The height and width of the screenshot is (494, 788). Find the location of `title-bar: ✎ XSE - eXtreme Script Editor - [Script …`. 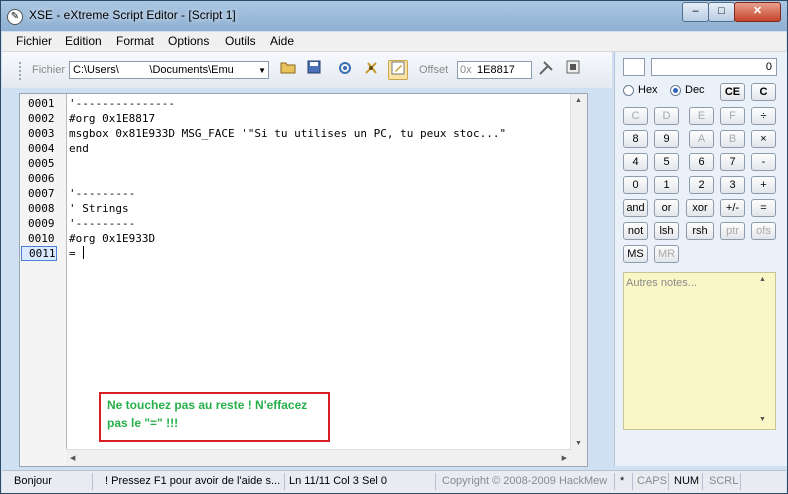

title-bar: ✎ XSE - eXtreme Script Editor - [Script … is located at coordinates (394, 16).